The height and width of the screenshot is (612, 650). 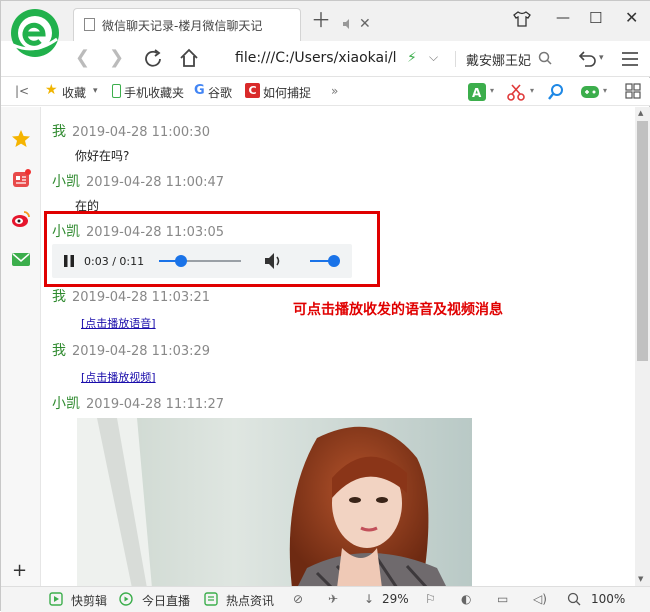 What do you see at coordinates (563, 18) in the screenshot?
I see `minimize-button: —` at bounding box center [563, 18].